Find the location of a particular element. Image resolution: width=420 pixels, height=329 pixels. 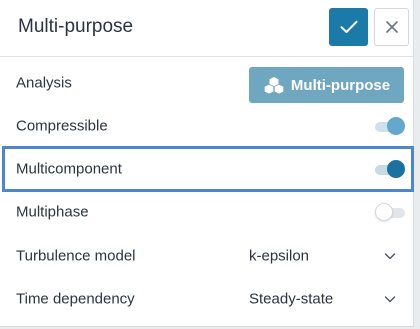

compressible-row: Compressible is located at coordinates (207, 126).